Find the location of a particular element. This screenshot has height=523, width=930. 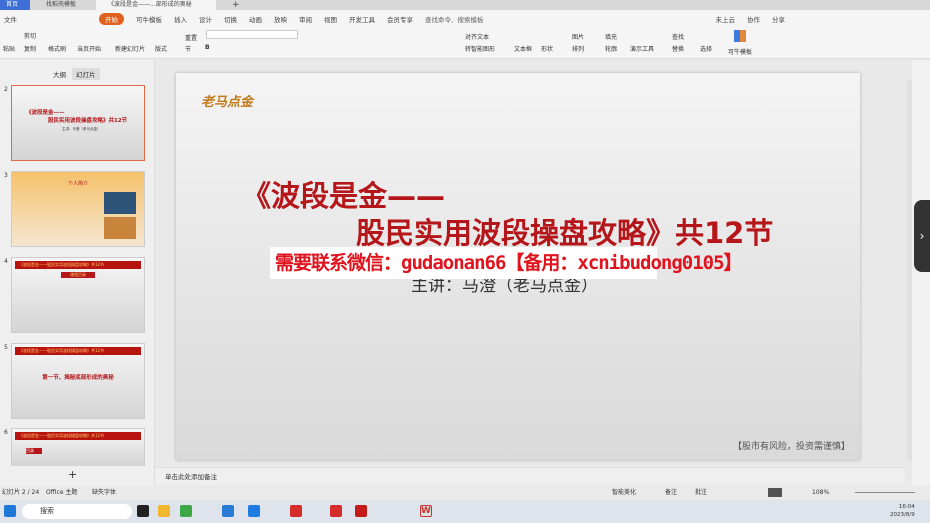

watermark-banner: 需要联系微信：gudaonan66【备用：xcnibudong0105】 is located at coordinates (506, 263).